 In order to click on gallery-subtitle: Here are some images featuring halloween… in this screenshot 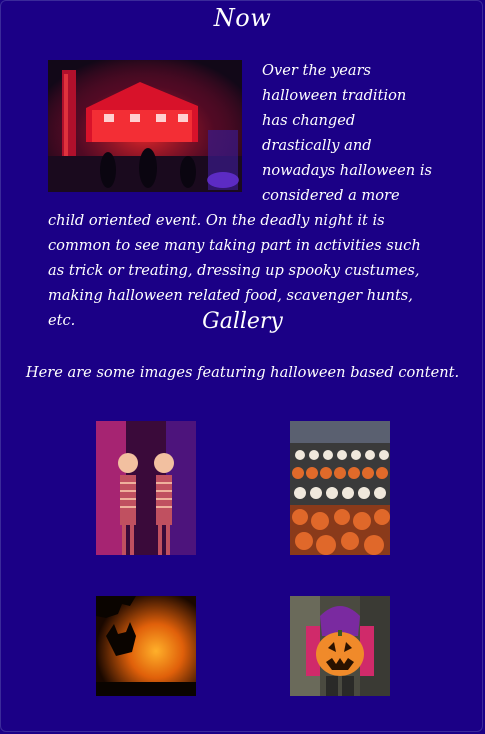, I will do `click(242, 372)`.